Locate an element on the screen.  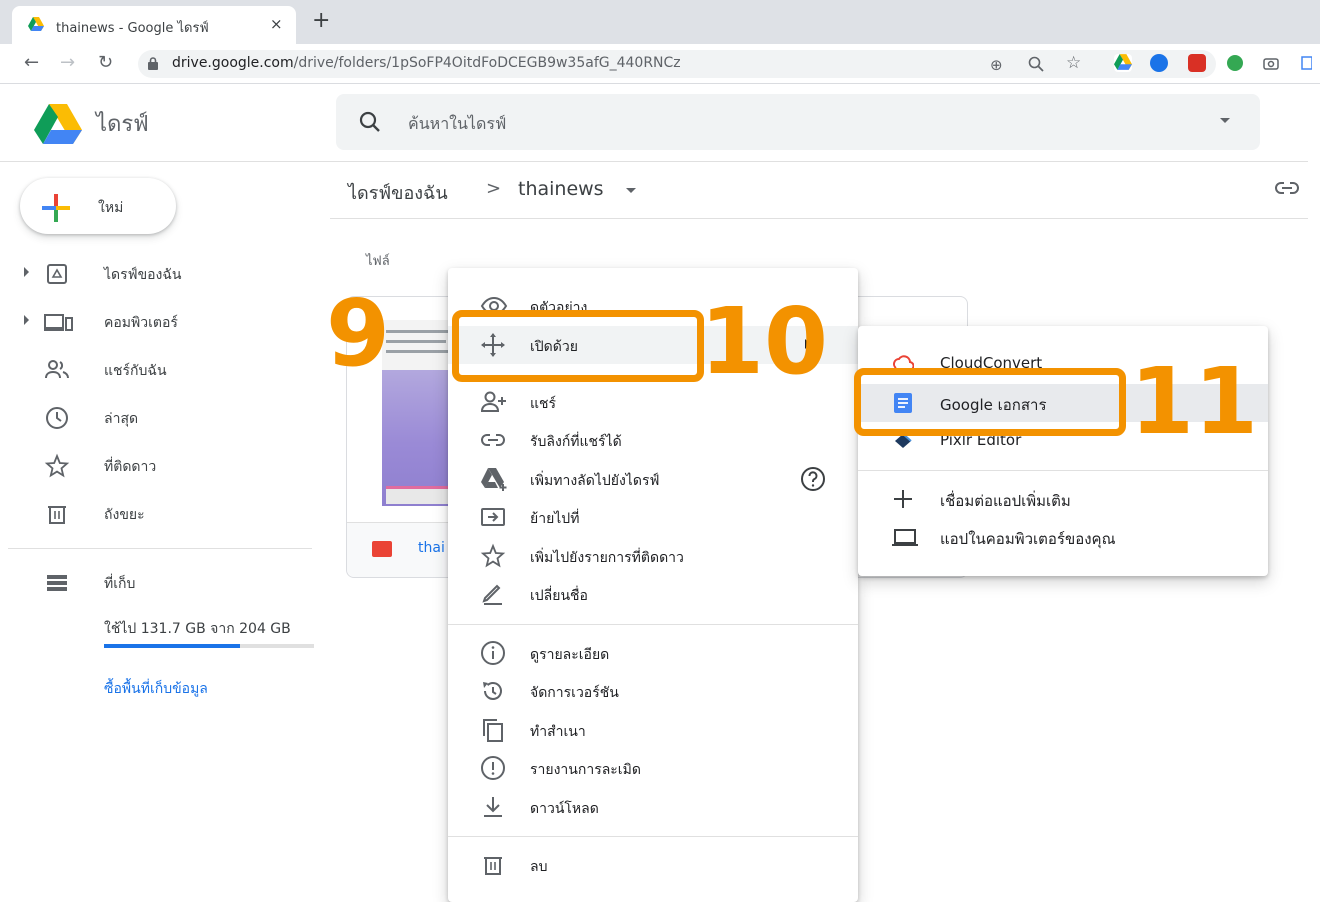
search-input: ค้นหาในไดรฟ์ is located at coordinates (457, 124).